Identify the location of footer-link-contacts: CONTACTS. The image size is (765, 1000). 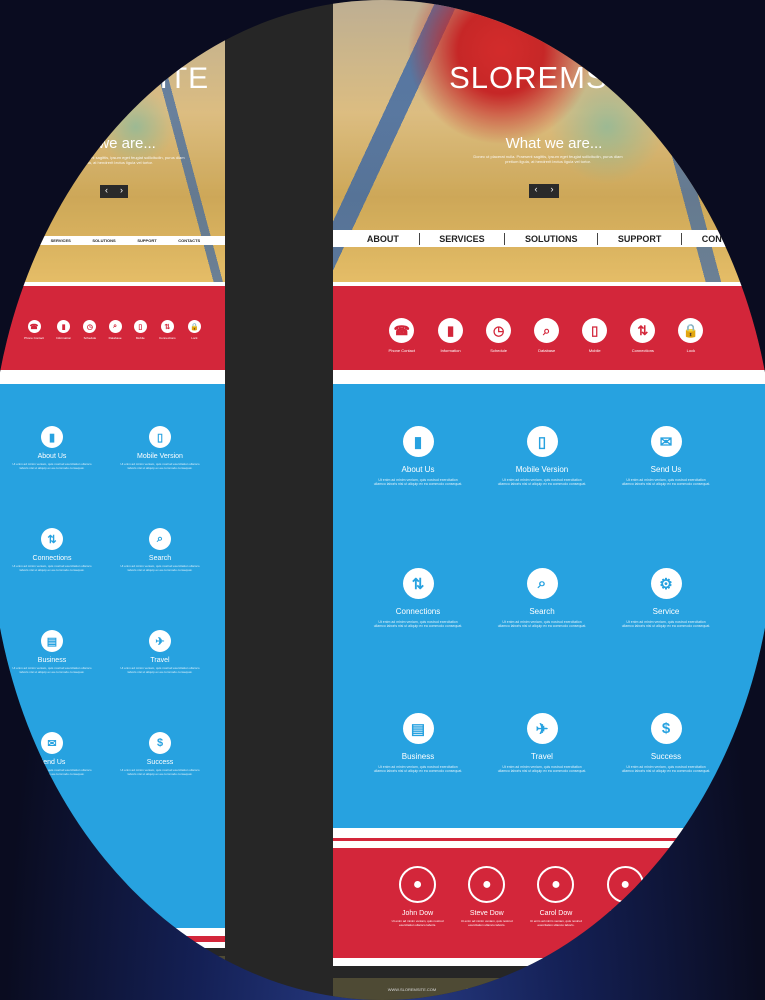
(153, 970).